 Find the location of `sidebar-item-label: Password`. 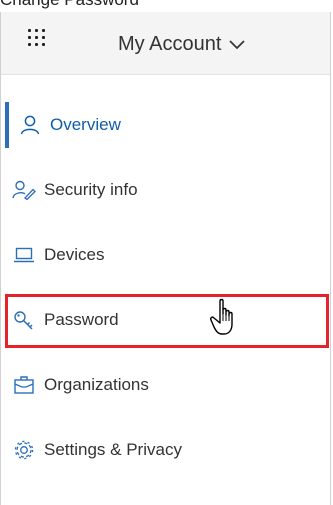

sidebar-item-label: Password is located at coordinates (81, 319).